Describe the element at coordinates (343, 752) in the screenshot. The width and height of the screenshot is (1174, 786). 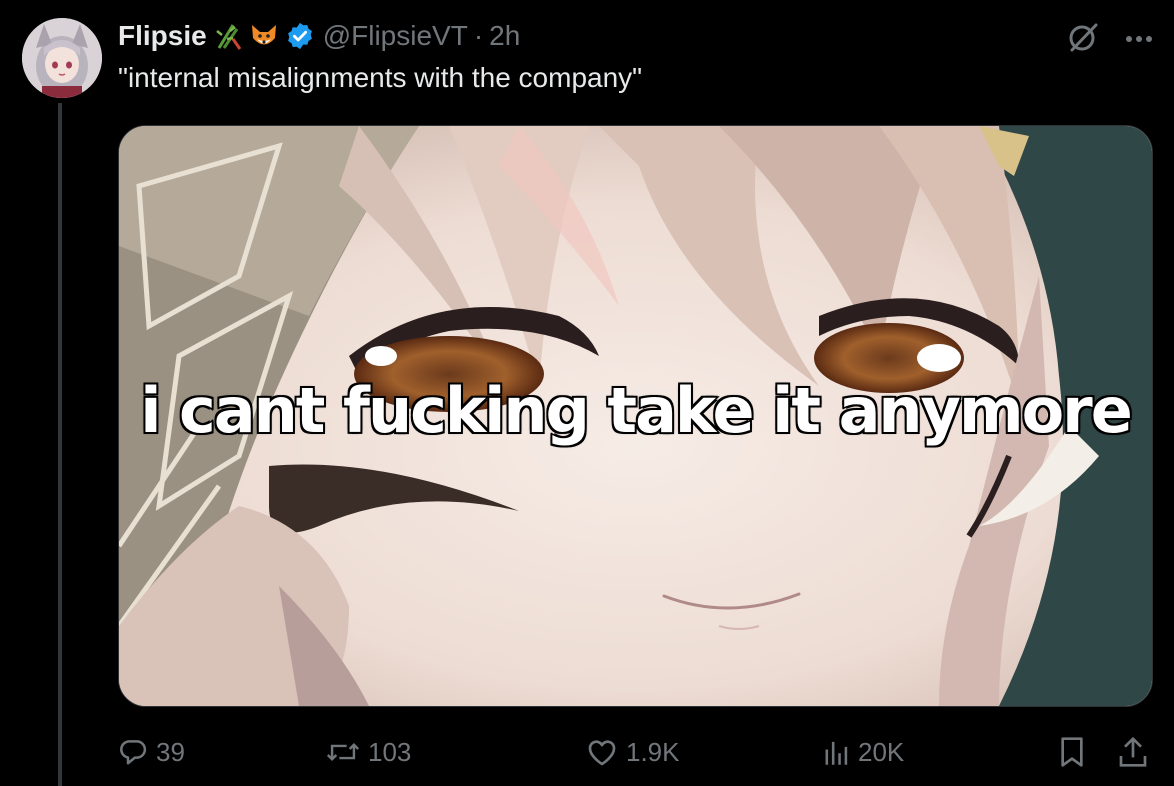
I see `repost-icon` at that location.